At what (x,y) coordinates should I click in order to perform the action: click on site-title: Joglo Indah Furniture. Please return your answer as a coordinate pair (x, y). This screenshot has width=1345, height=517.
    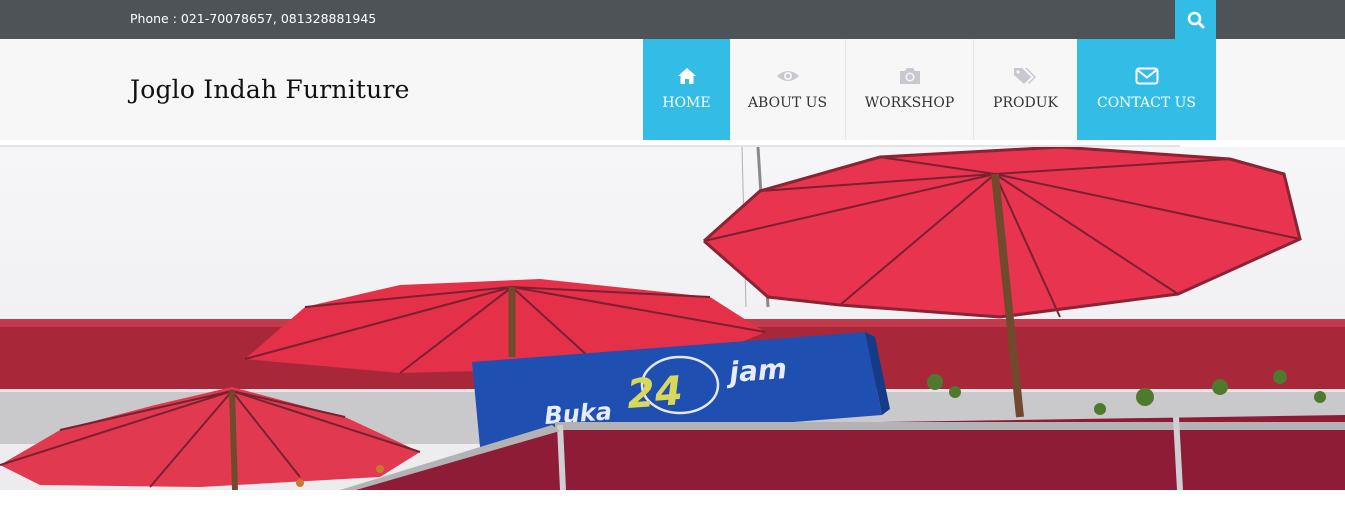
    Looking at the image, I should click on (270, 89).